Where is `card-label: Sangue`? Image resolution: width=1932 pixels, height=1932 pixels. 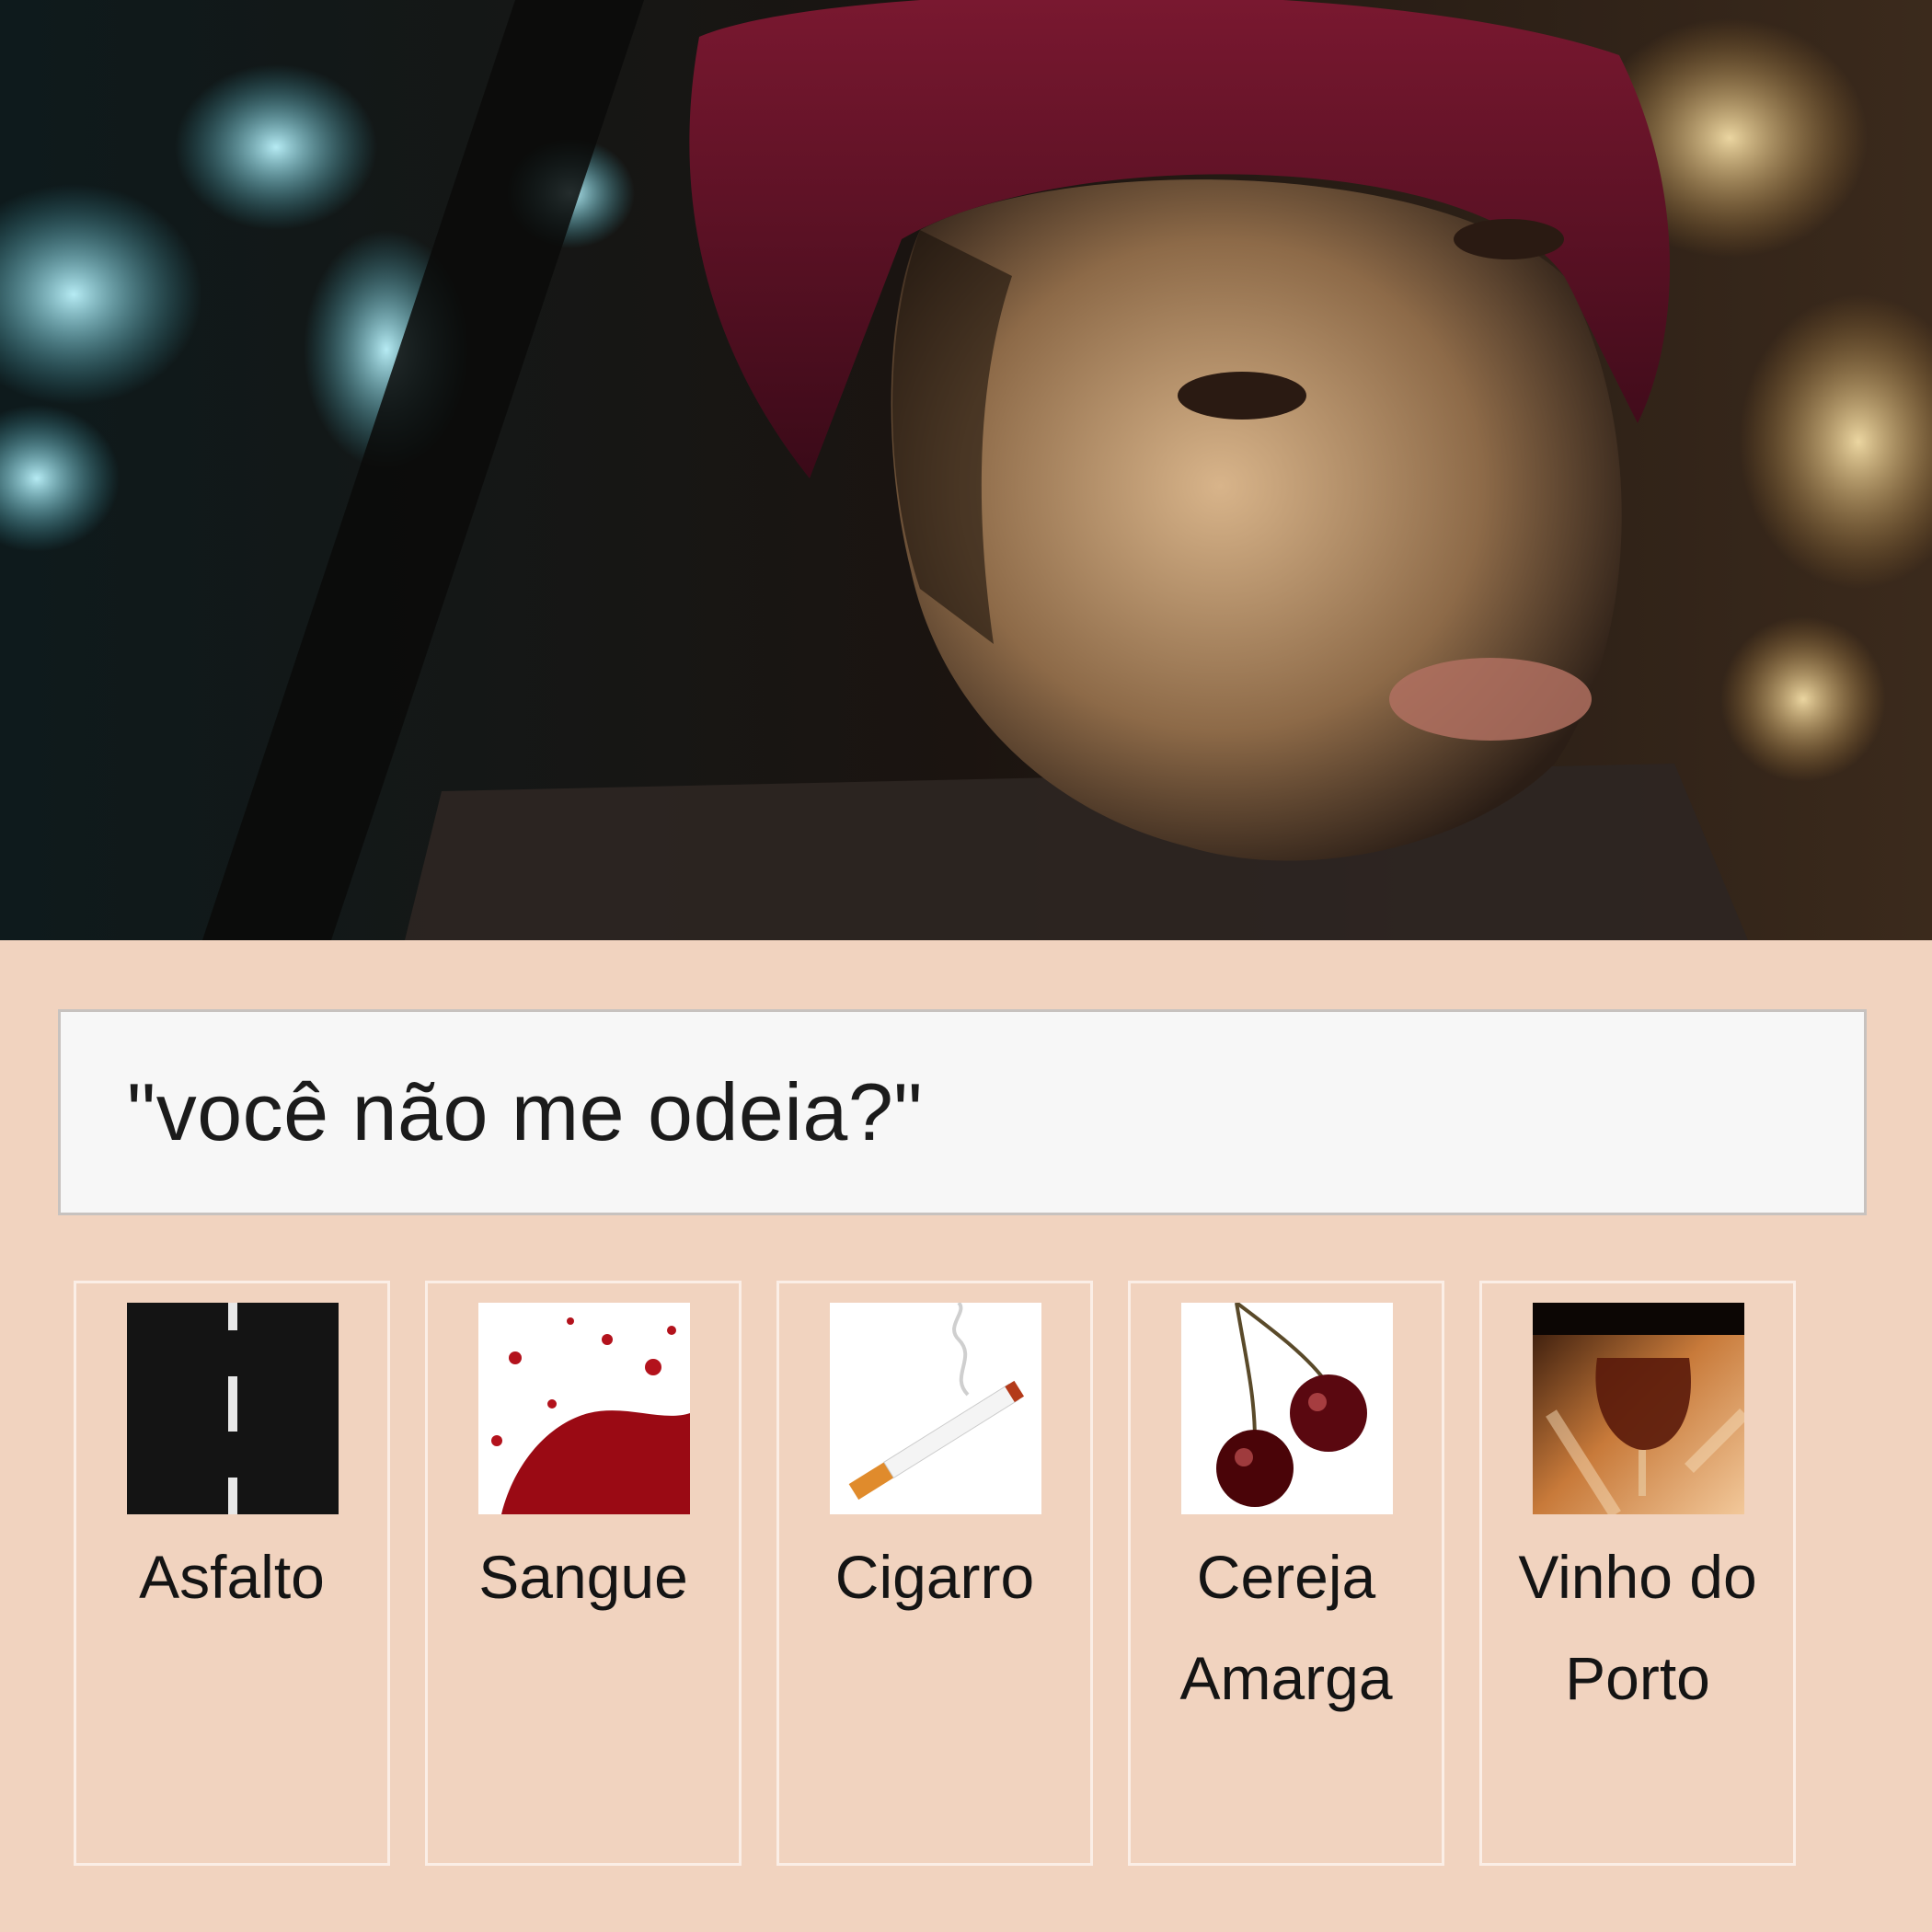 card-label: Sangue is located at coordinates (583, 1577).